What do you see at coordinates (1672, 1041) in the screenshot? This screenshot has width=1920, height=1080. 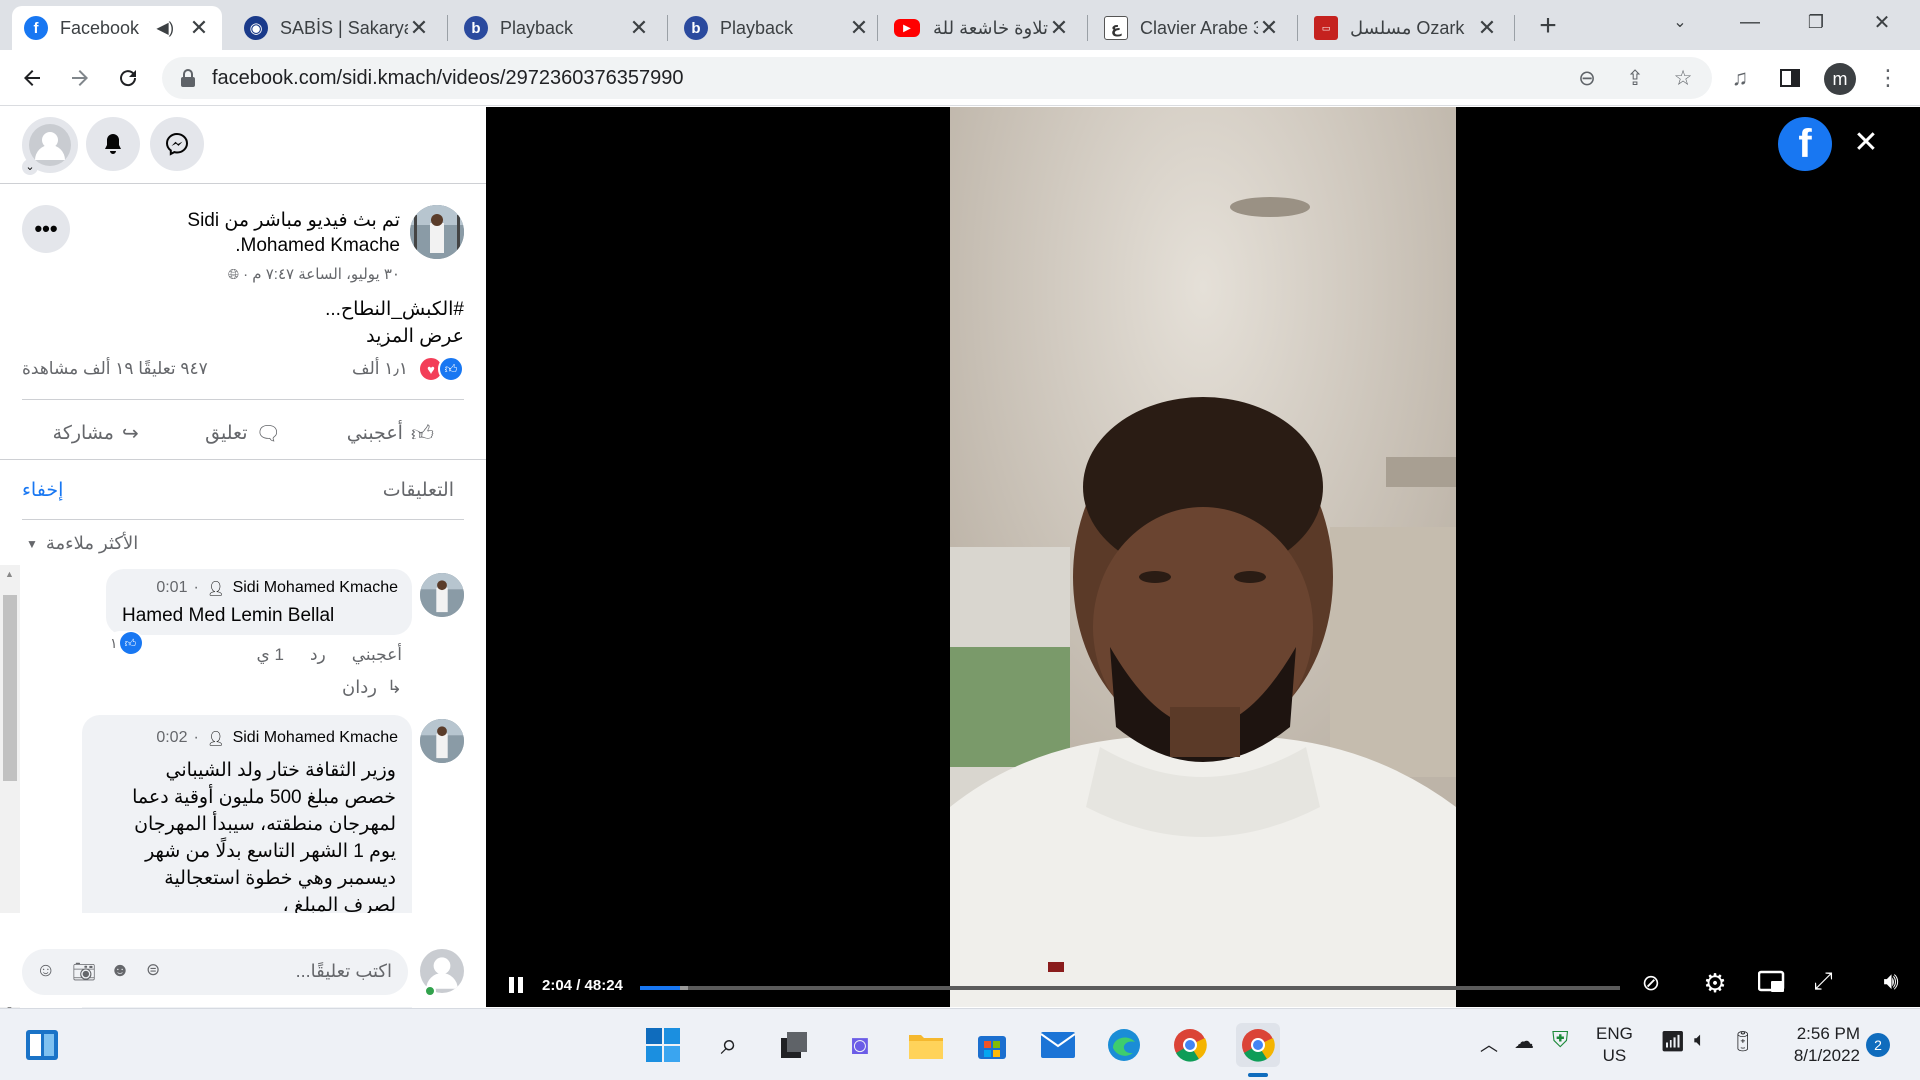 I see `wifi-icon: 📶︎` at bounding box center [1672, 1041].